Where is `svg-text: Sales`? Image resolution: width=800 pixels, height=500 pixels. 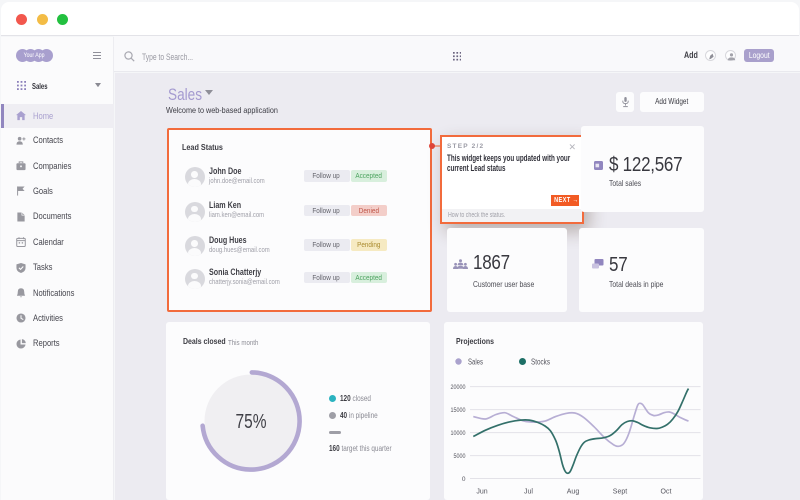 svg-text: Sales is located at coordinates (475, 362).